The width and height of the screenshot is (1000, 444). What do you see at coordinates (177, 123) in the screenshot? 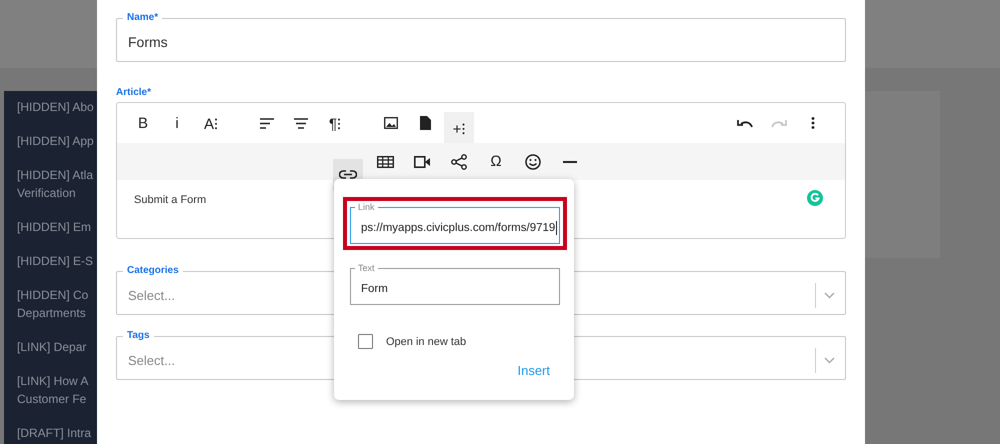
I see `format-button: i` at bounding box center [177, 123].